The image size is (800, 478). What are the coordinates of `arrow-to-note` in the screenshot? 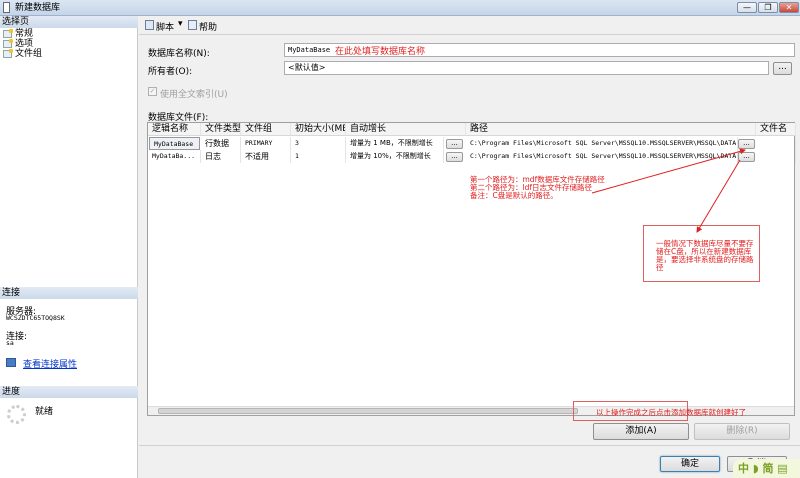 It's located at (718, 196).